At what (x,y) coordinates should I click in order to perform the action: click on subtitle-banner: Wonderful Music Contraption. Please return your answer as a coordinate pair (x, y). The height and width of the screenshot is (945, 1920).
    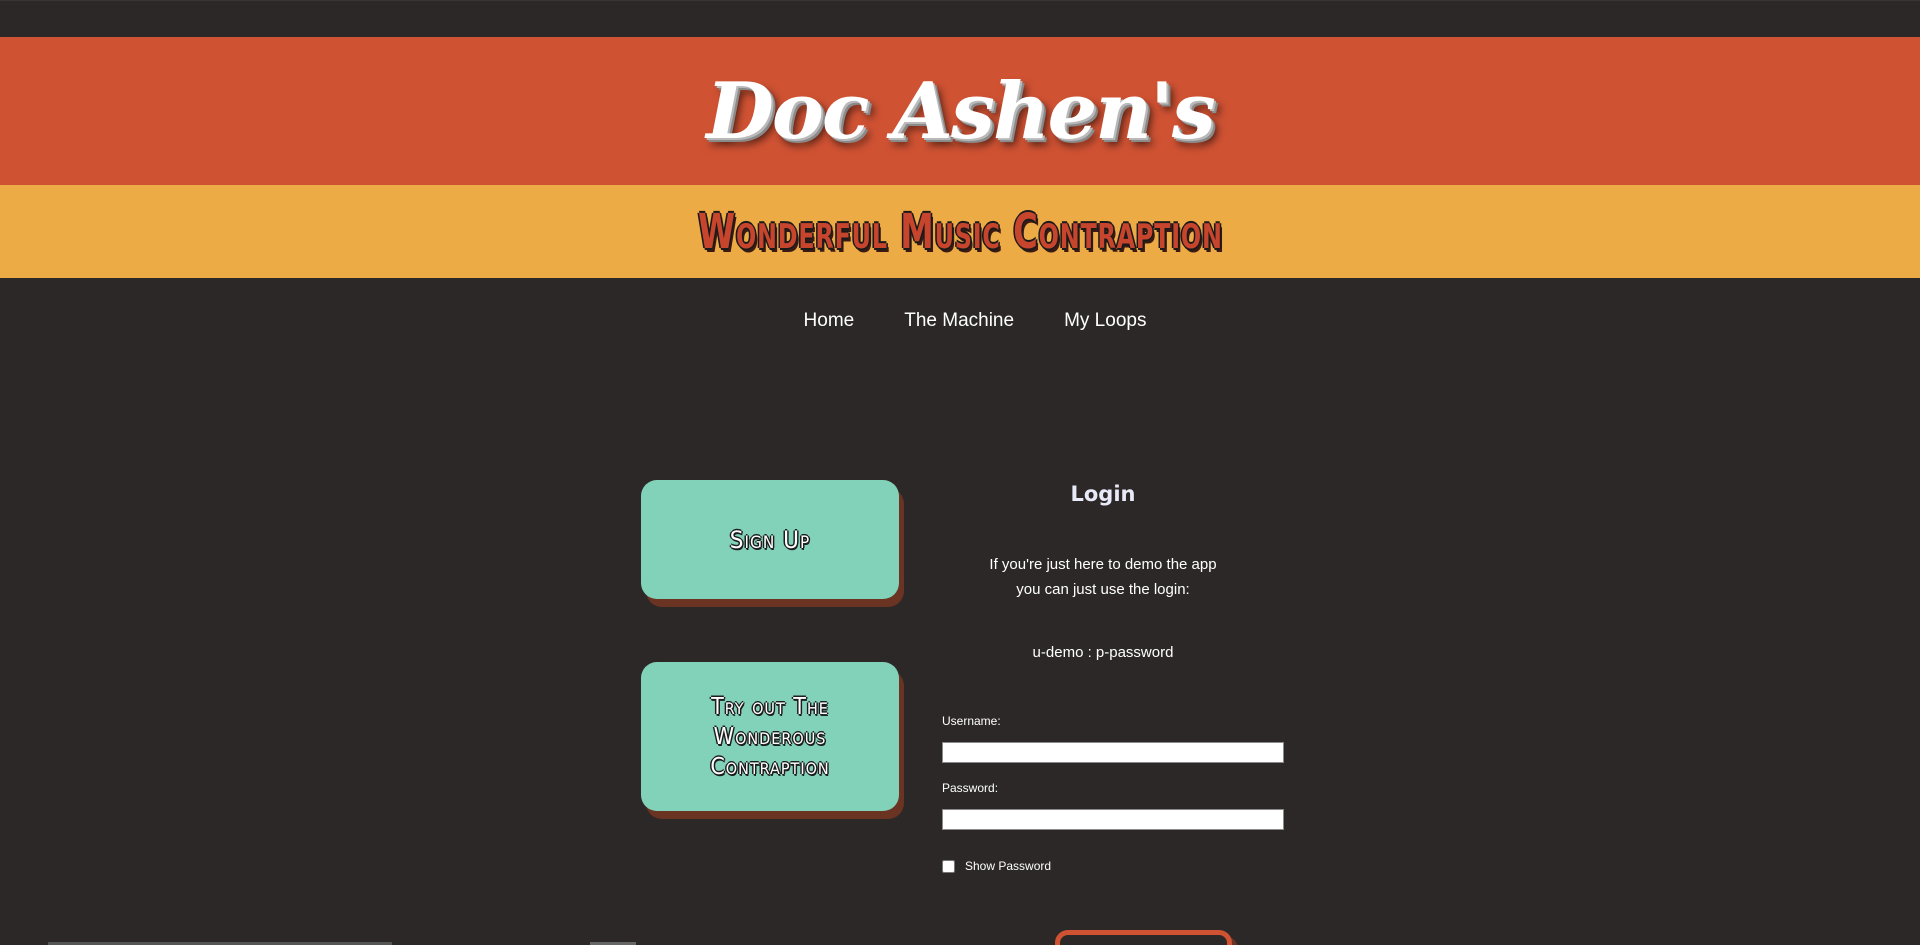
    Looking at the image, I should click on (960, 231).